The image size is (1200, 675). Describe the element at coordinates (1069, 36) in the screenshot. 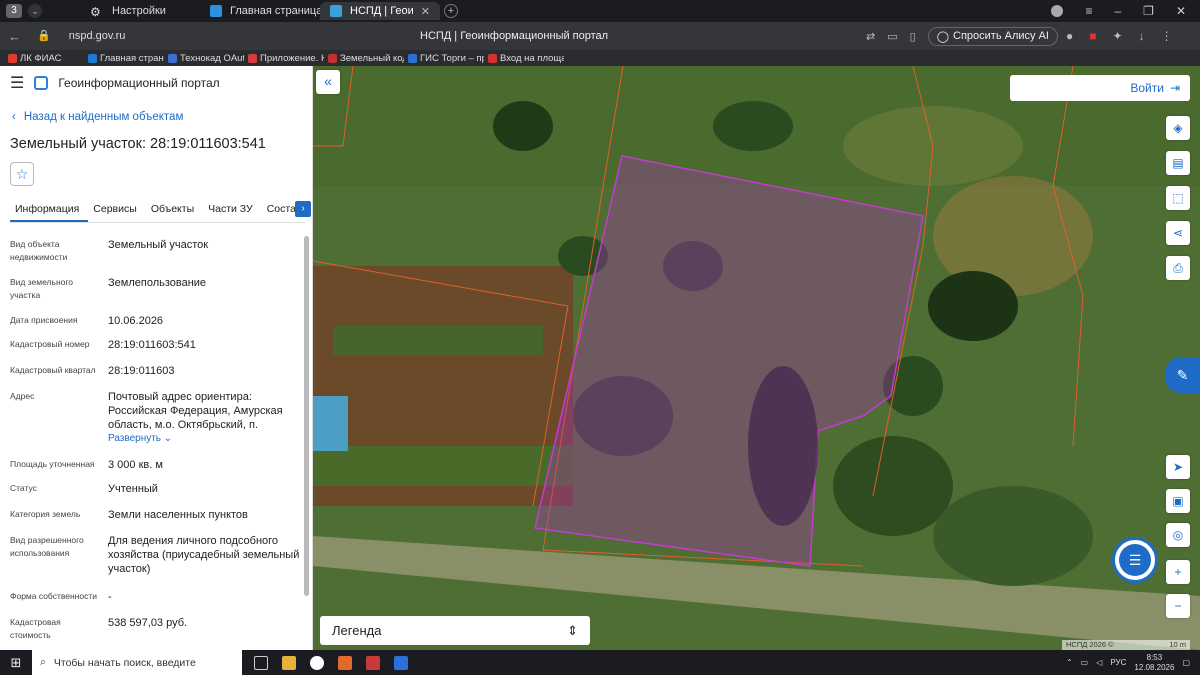

I see `extension-icon: ●` at that location.